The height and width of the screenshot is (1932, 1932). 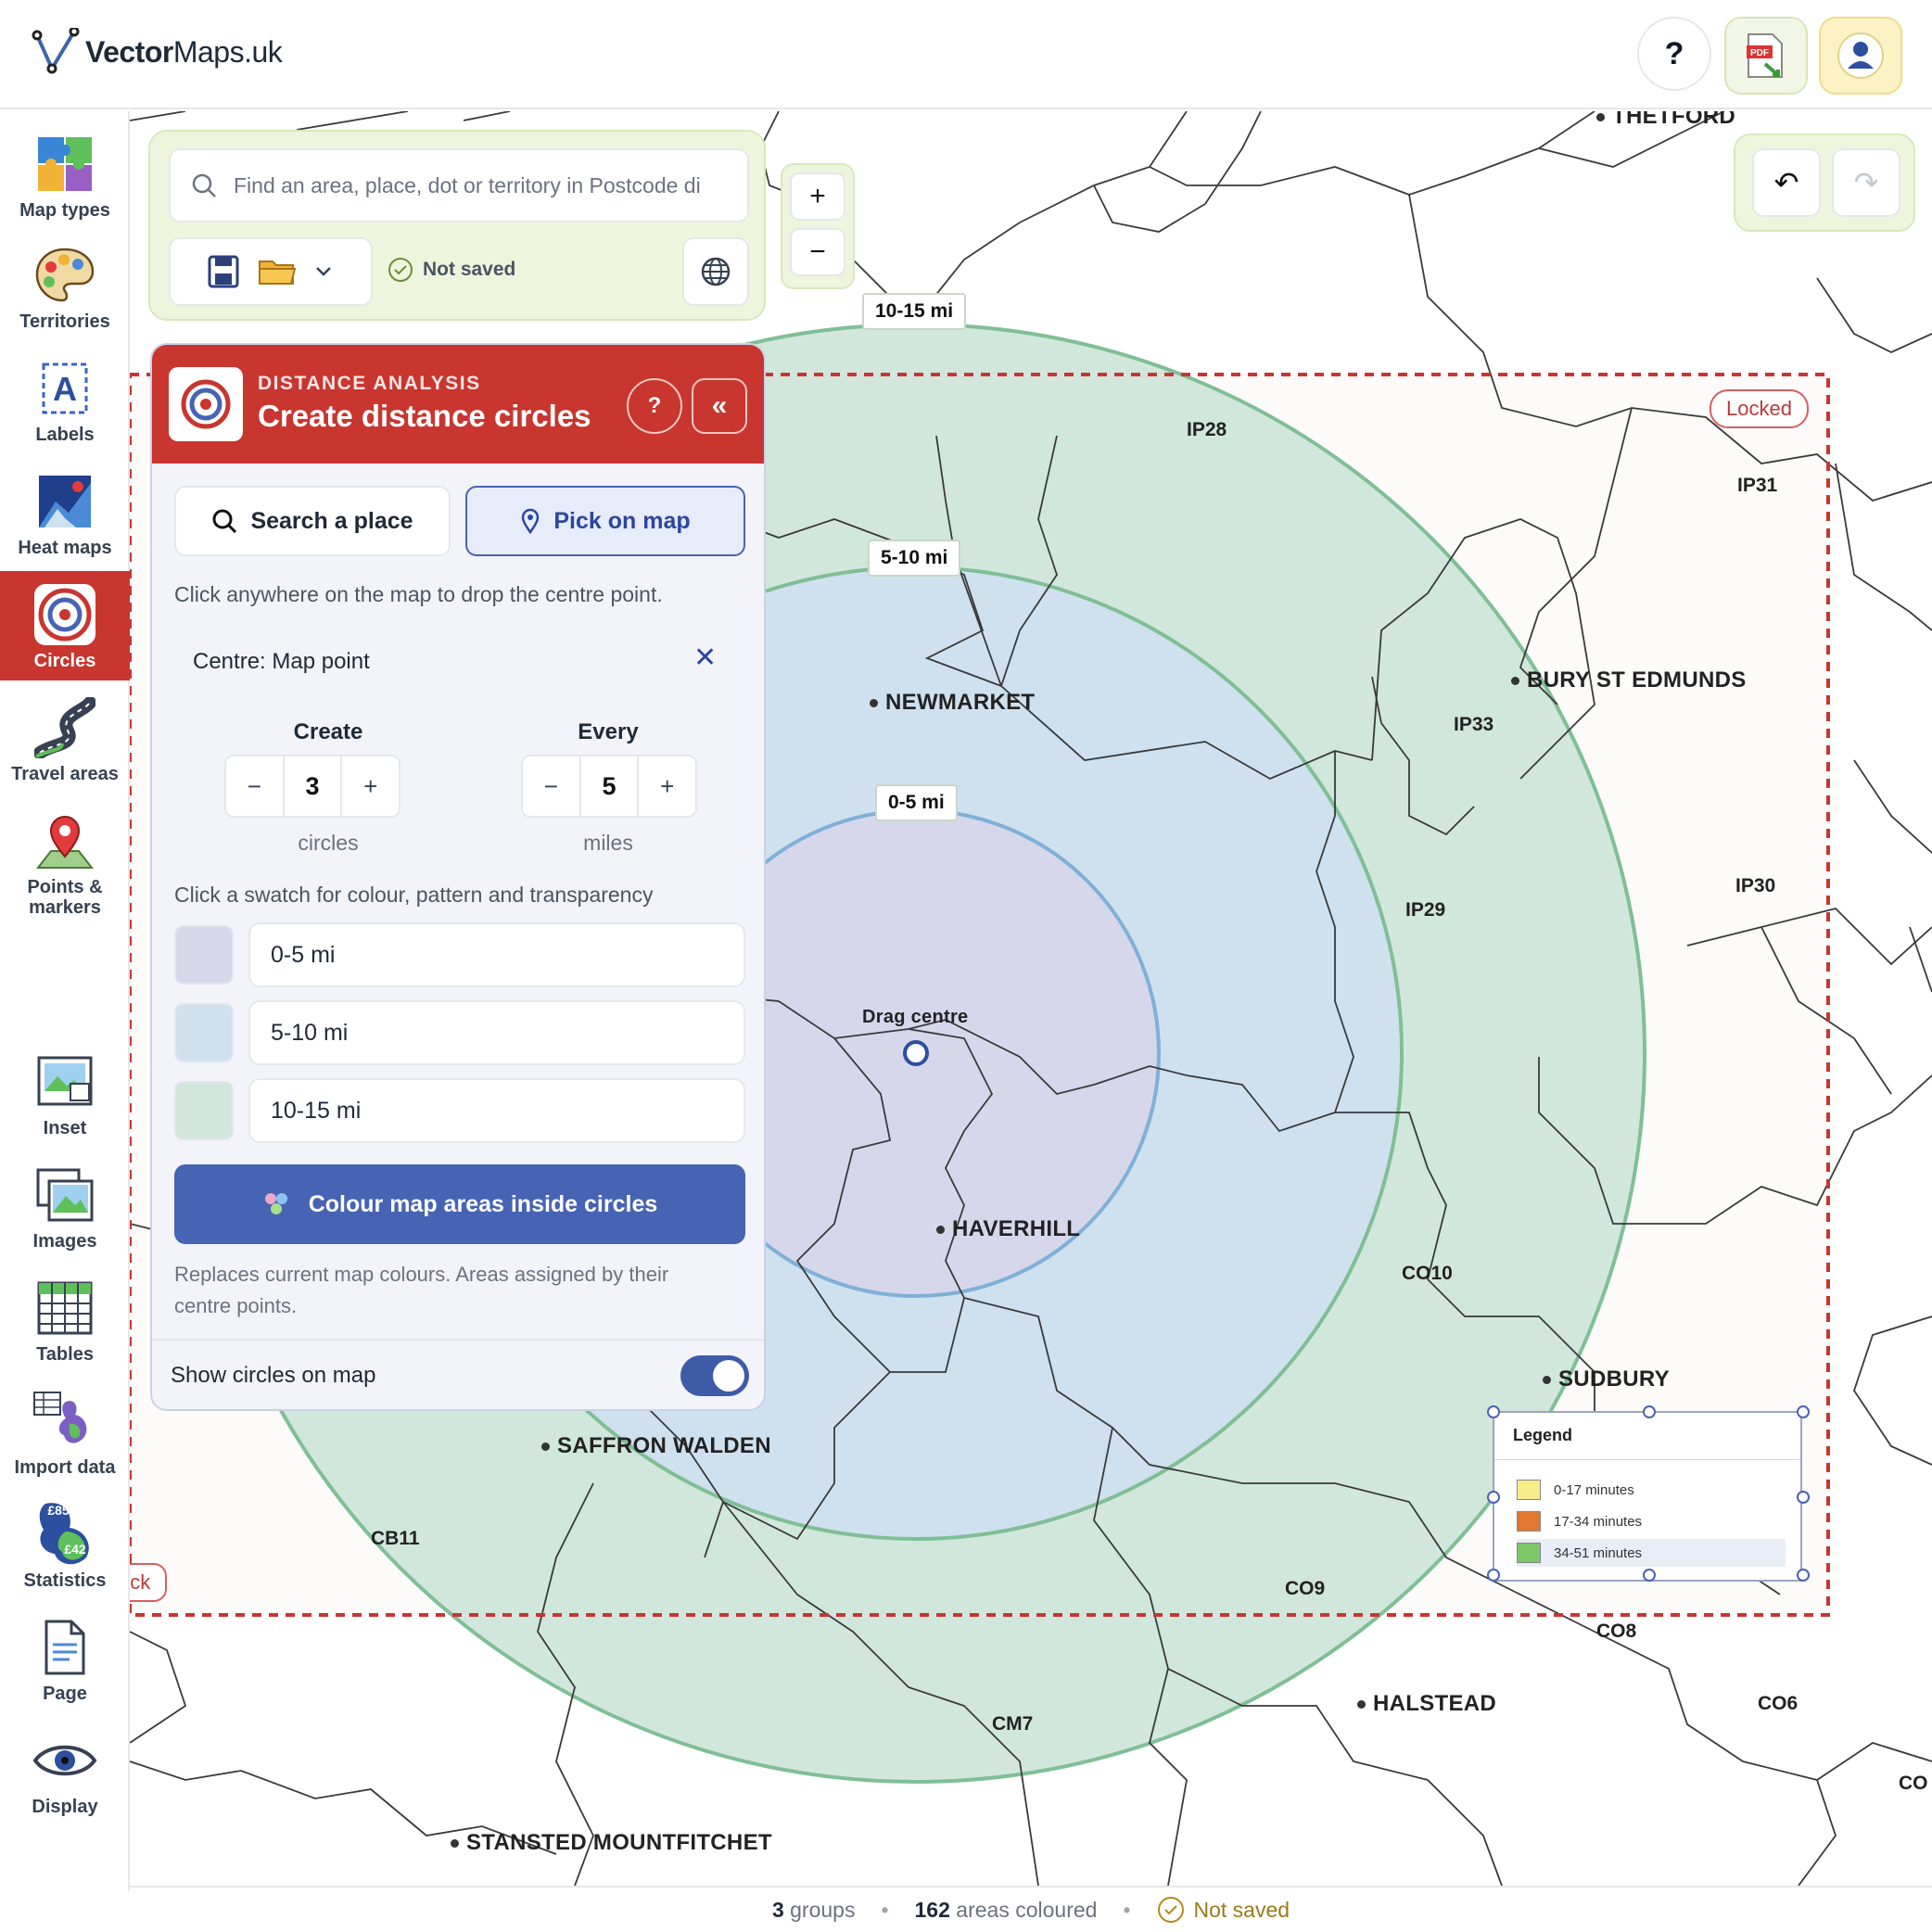 What do you see at coordinates (656, 1446) in the screenshot?
I see `place-label: SAFFRON WALDEN` at bounding box center [656, 1446].